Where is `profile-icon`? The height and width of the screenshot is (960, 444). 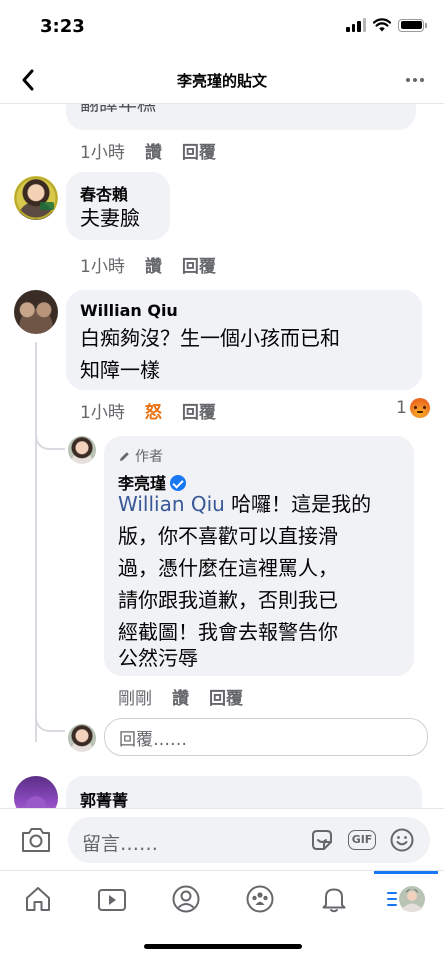
profile-icon is located at coordinates (186, 899).